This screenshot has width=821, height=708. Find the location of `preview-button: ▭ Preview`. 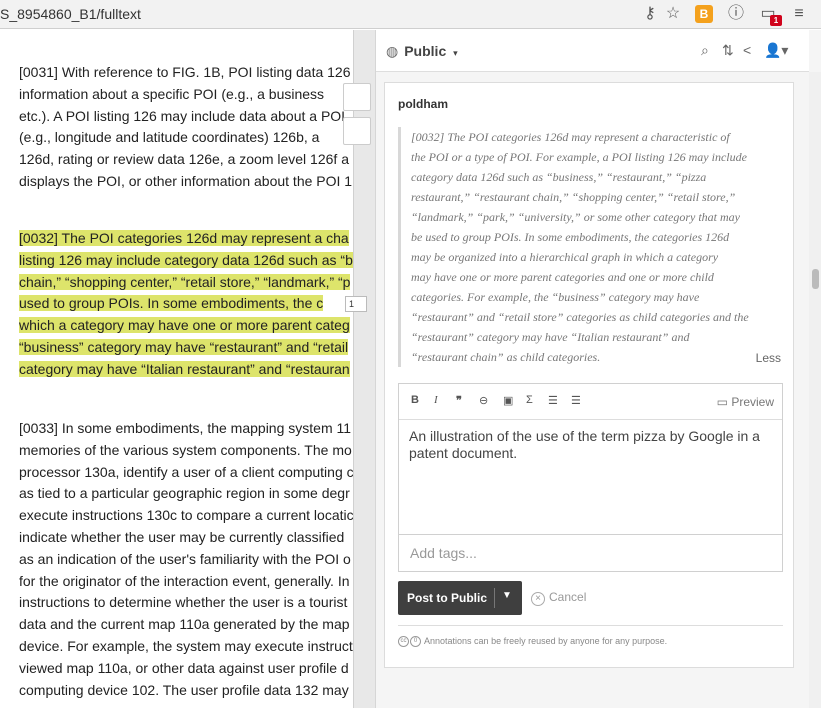

preview-button: ▭ Preview is located at coordinates (745, 402).